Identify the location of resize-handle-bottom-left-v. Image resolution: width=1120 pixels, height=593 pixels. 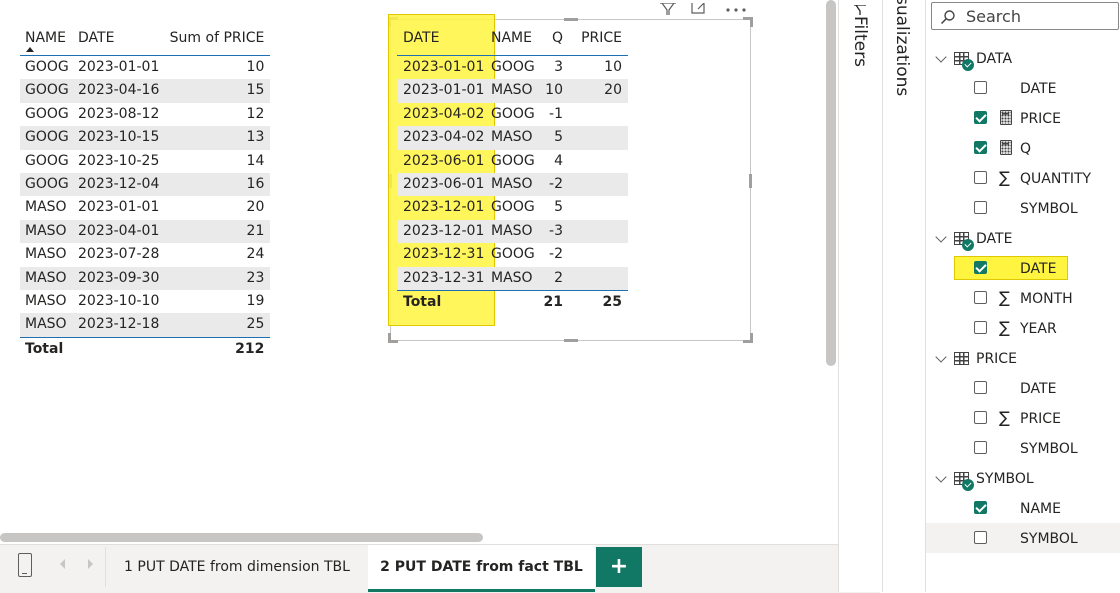
(389, 338).